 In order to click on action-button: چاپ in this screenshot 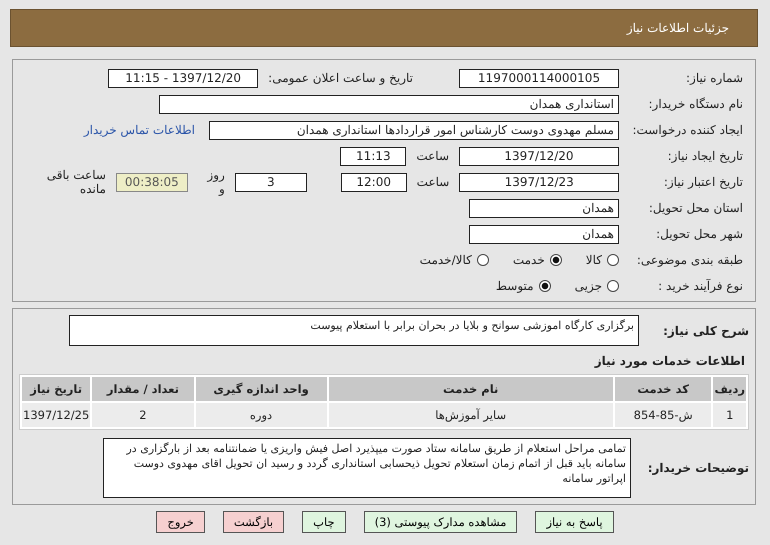, I will do `click(324, 522)`.